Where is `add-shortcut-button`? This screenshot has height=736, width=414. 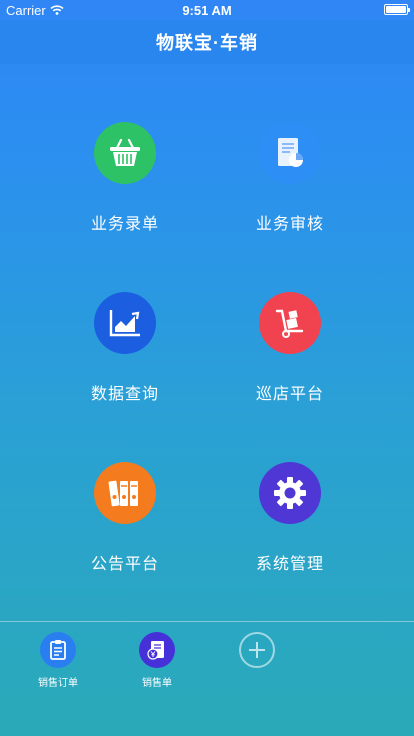
add-shortcut-button is located at coordinates (257, 650).